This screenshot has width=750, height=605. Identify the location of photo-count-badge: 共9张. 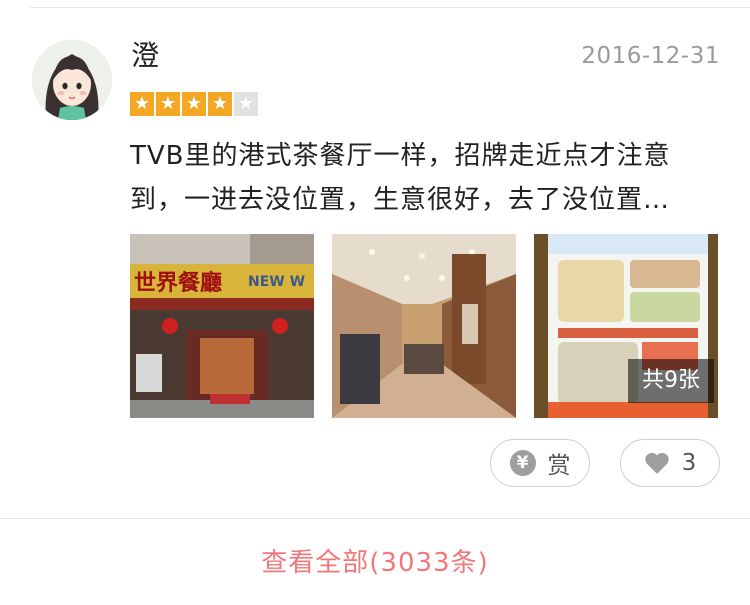
(671, 381).